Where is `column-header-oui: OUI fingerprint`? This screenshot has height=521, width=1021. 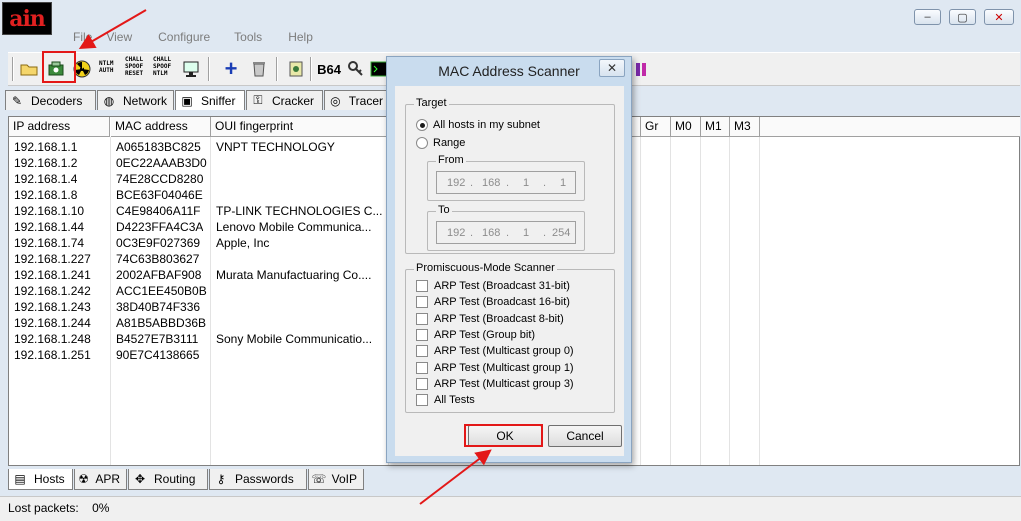
column-header-oui: OUI fingerprint is located at coordinates (300, 127).